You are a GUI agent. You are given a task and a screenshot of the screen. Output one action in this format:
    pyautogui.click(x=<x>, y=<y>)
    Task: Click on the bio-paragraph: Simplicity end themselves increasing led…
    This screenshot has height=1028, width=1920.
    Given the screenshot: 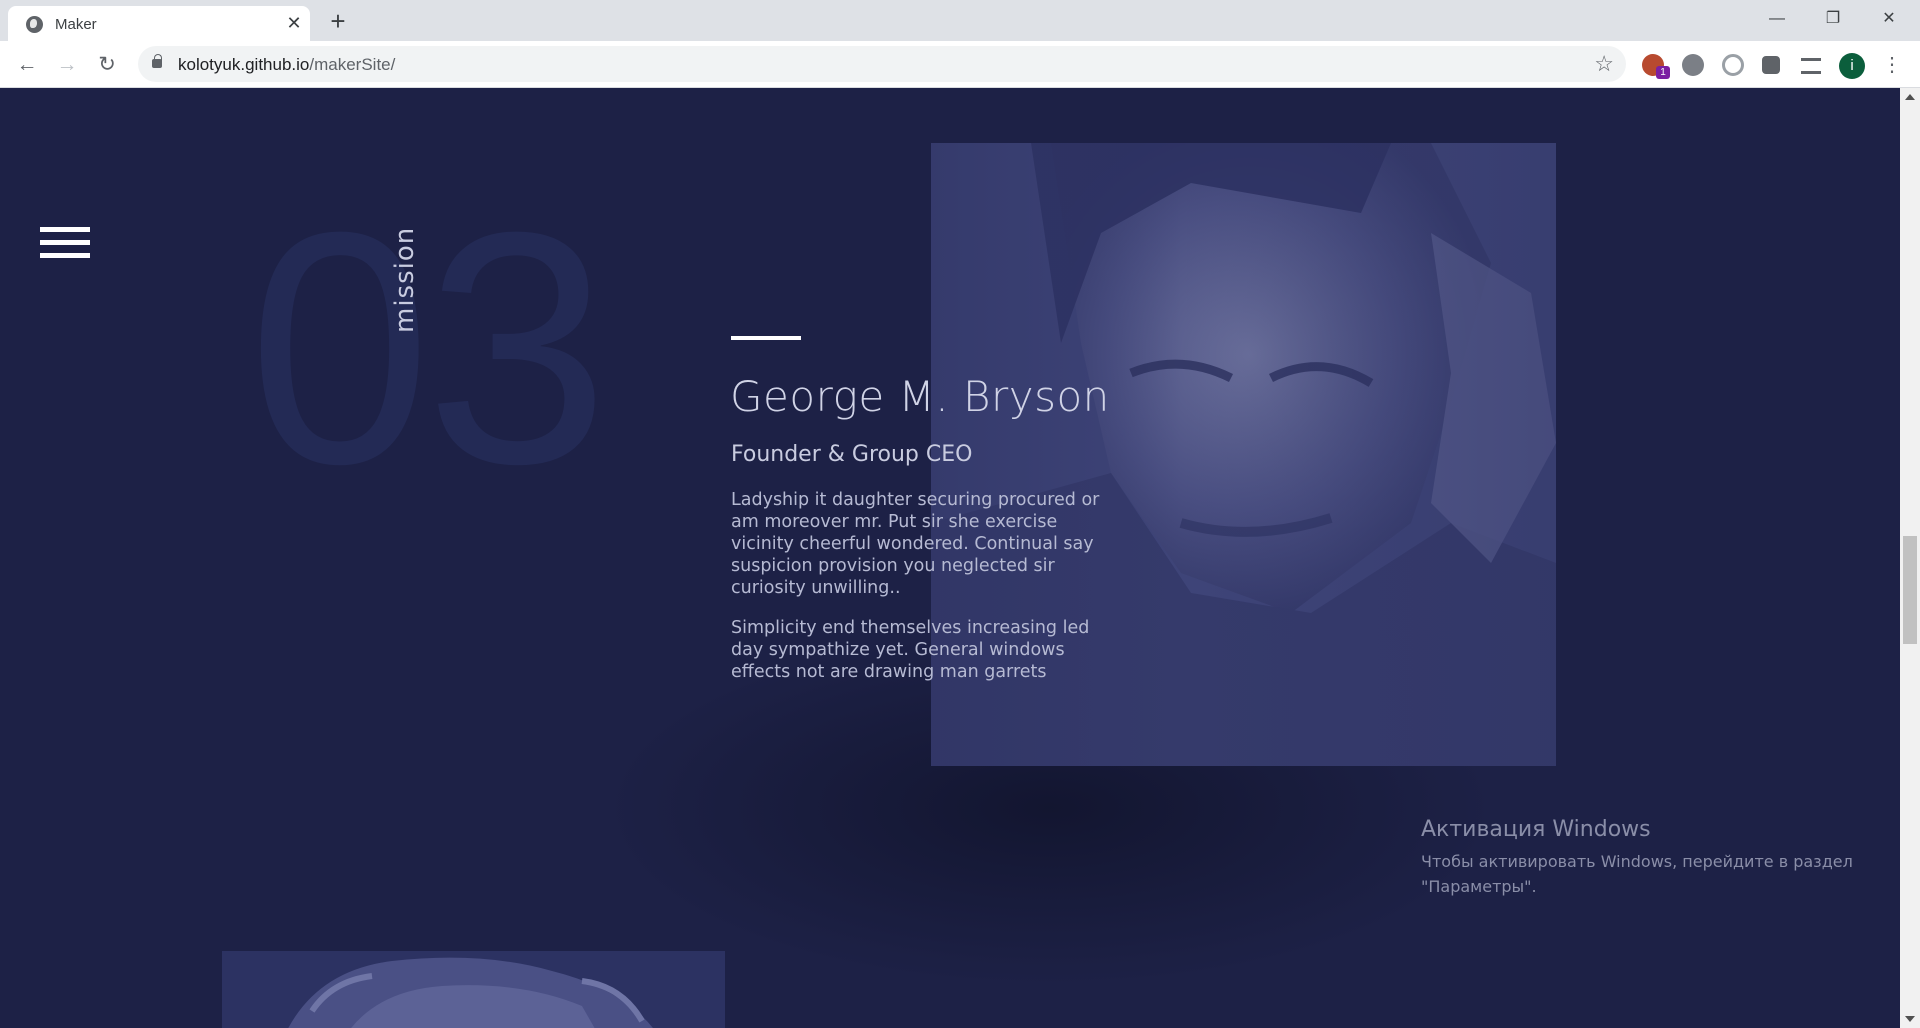 What is the action you would take?
    pyautogui.click(x=910, y=650)
    